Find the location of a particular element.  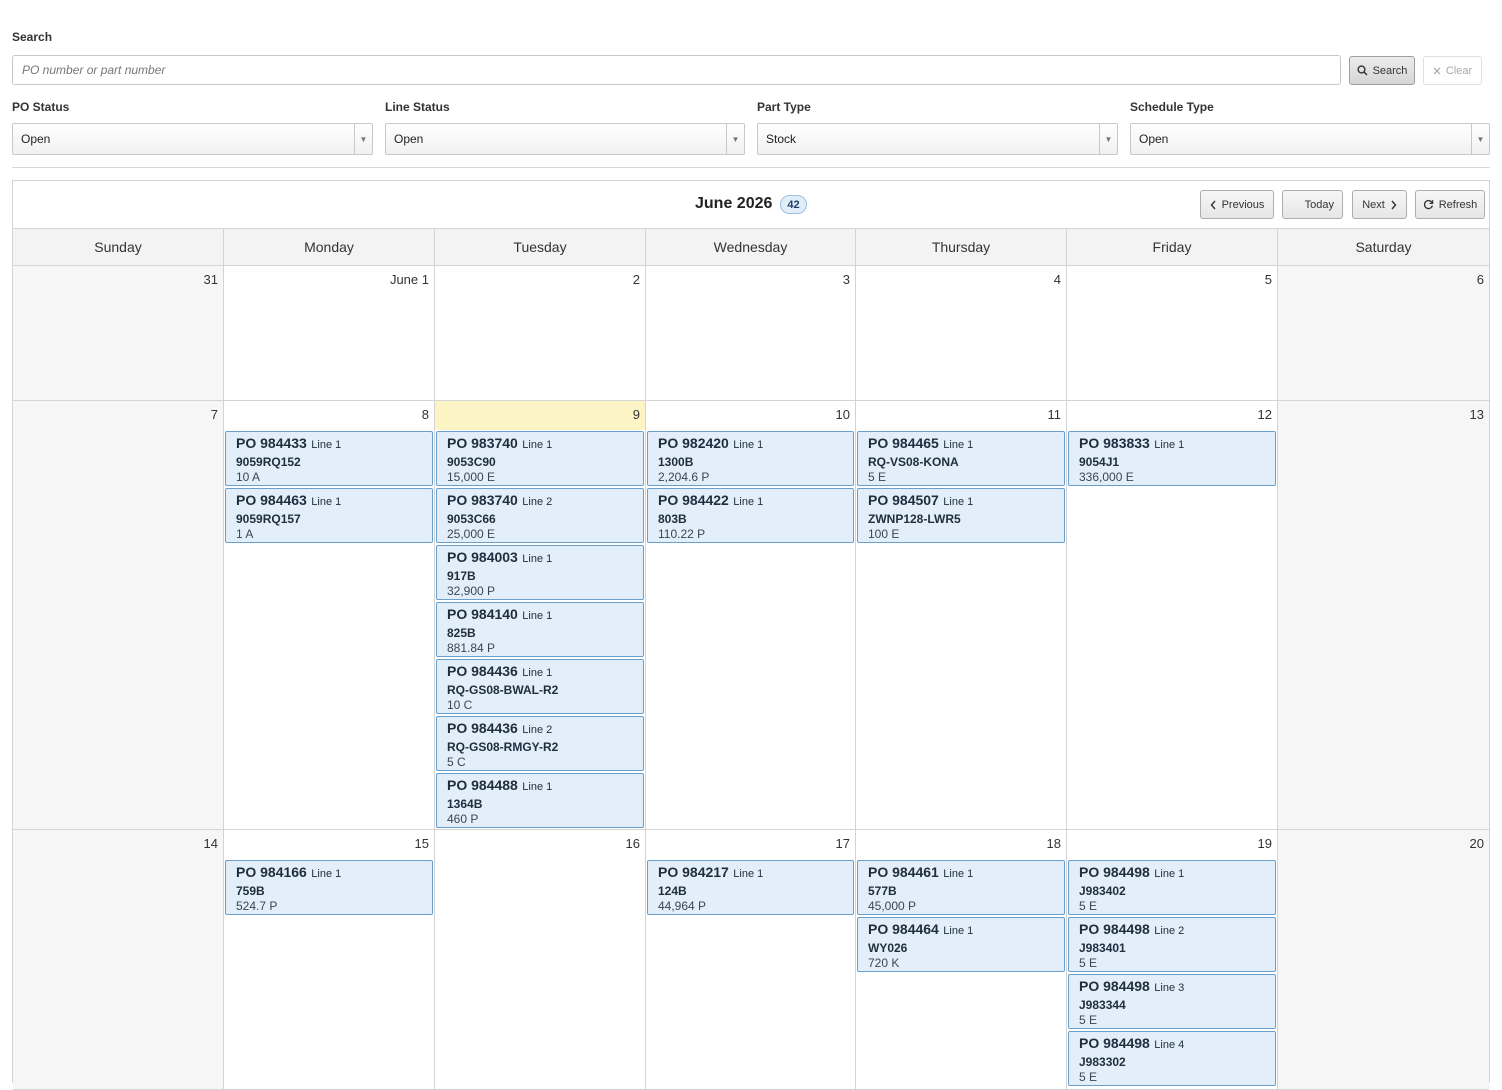

po-event-card: PO 984217 Line 1 124B 44,964 P is located at coordinates (750, 887).